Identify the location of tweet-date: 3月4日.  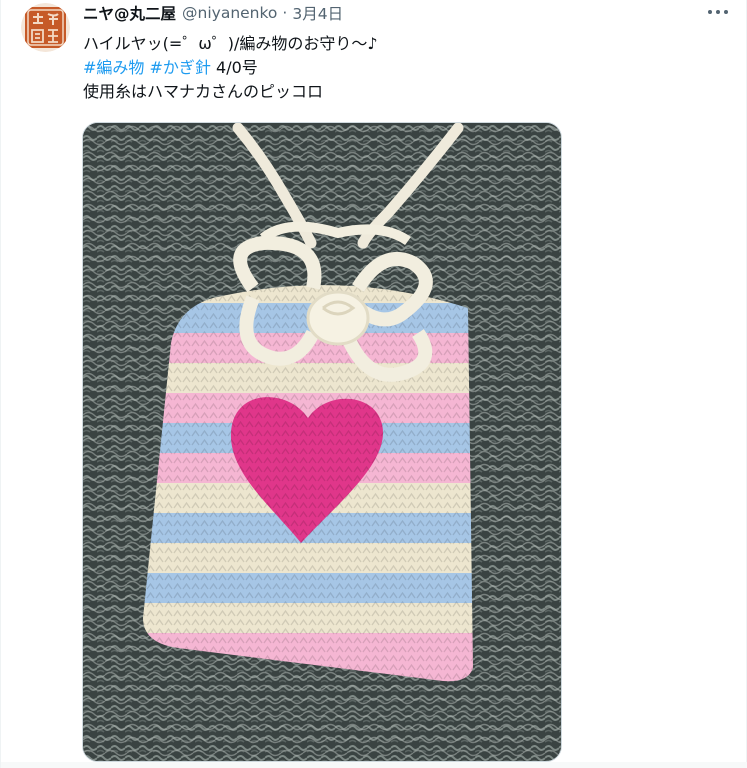
(317, 13).